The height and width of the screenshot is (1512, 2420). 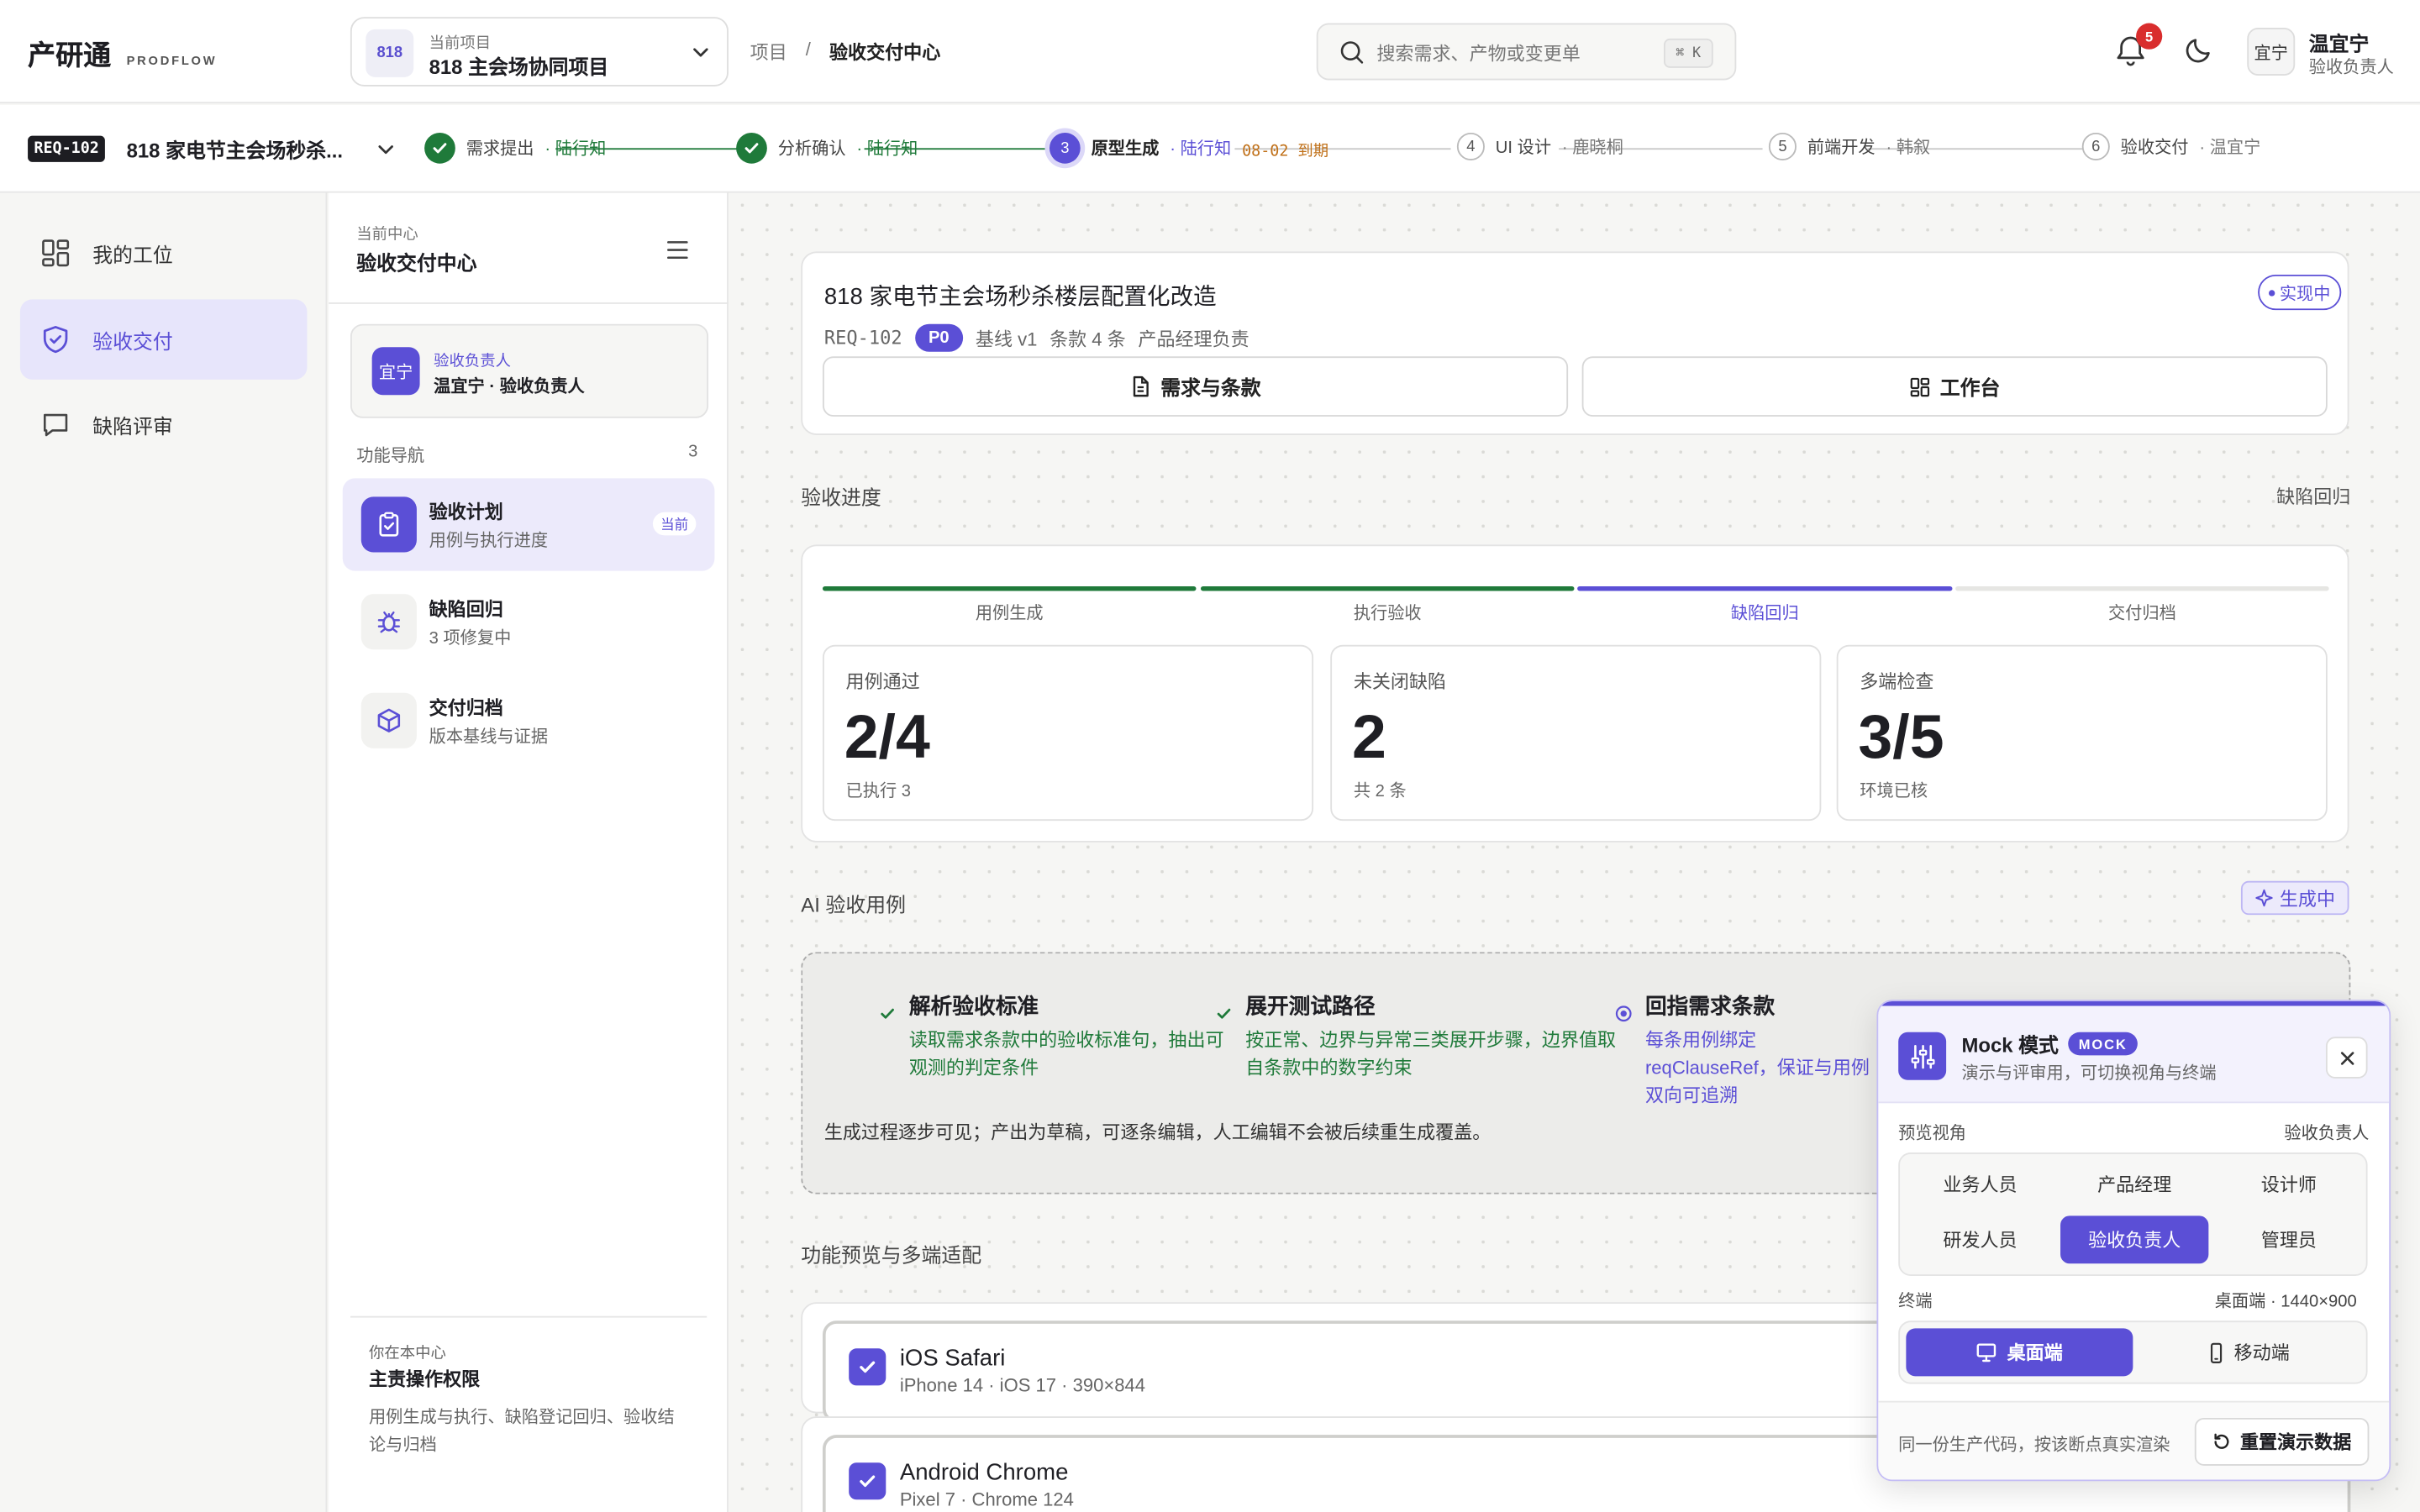 What do you see at coordinates (539, 52) in the screenshot?
I see `project-switcher: 818 当前项目 818 主会场协同项目` at bounding box center [539, 52].